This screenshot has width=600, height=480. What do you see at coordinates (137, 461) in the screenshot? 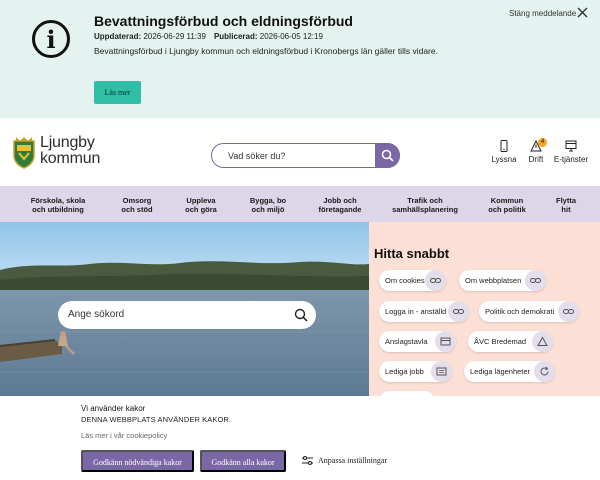
I see `accept-necessary-button: Godkänn nödvändiga kakor` at bounding box center [137, 461].